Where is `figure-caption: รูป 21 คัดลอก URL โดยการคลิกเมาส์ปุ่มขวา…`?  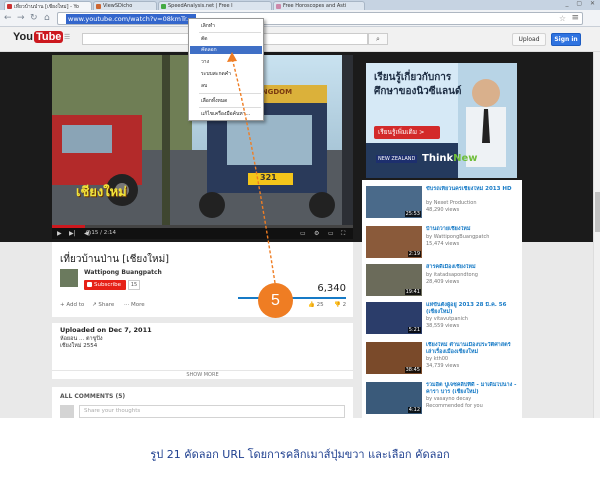
figure-caption: รูป 21 คัดลอก URL โดยการคลิกเมาส์ปุ่มขวา… is located at coordinates (300, 454).